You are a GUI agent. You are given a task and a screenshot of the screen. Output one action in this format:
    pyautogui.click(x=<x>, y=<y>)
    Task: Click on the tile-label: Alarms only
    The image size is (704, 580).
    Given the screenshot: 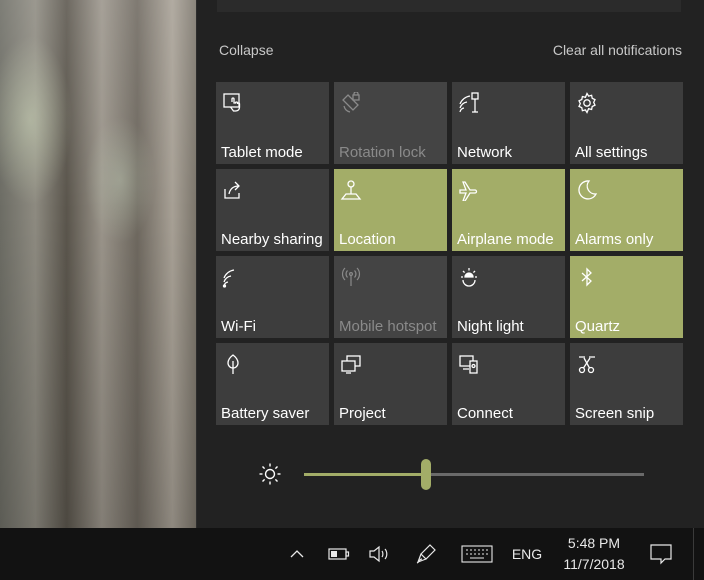 What is the action you would take?
    pyautogui.click(x=614, y=239)
    